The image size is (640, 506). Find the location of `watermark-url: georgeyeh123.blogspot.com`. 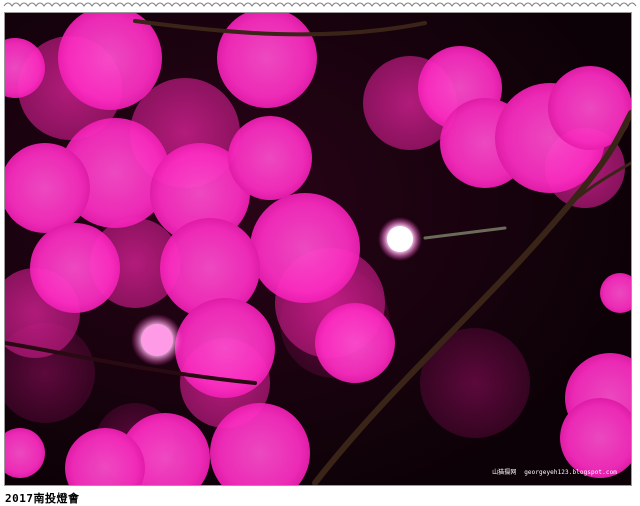

watermark-url: georgeyeh123.blogspot.com is located at coordinates (570, 472).